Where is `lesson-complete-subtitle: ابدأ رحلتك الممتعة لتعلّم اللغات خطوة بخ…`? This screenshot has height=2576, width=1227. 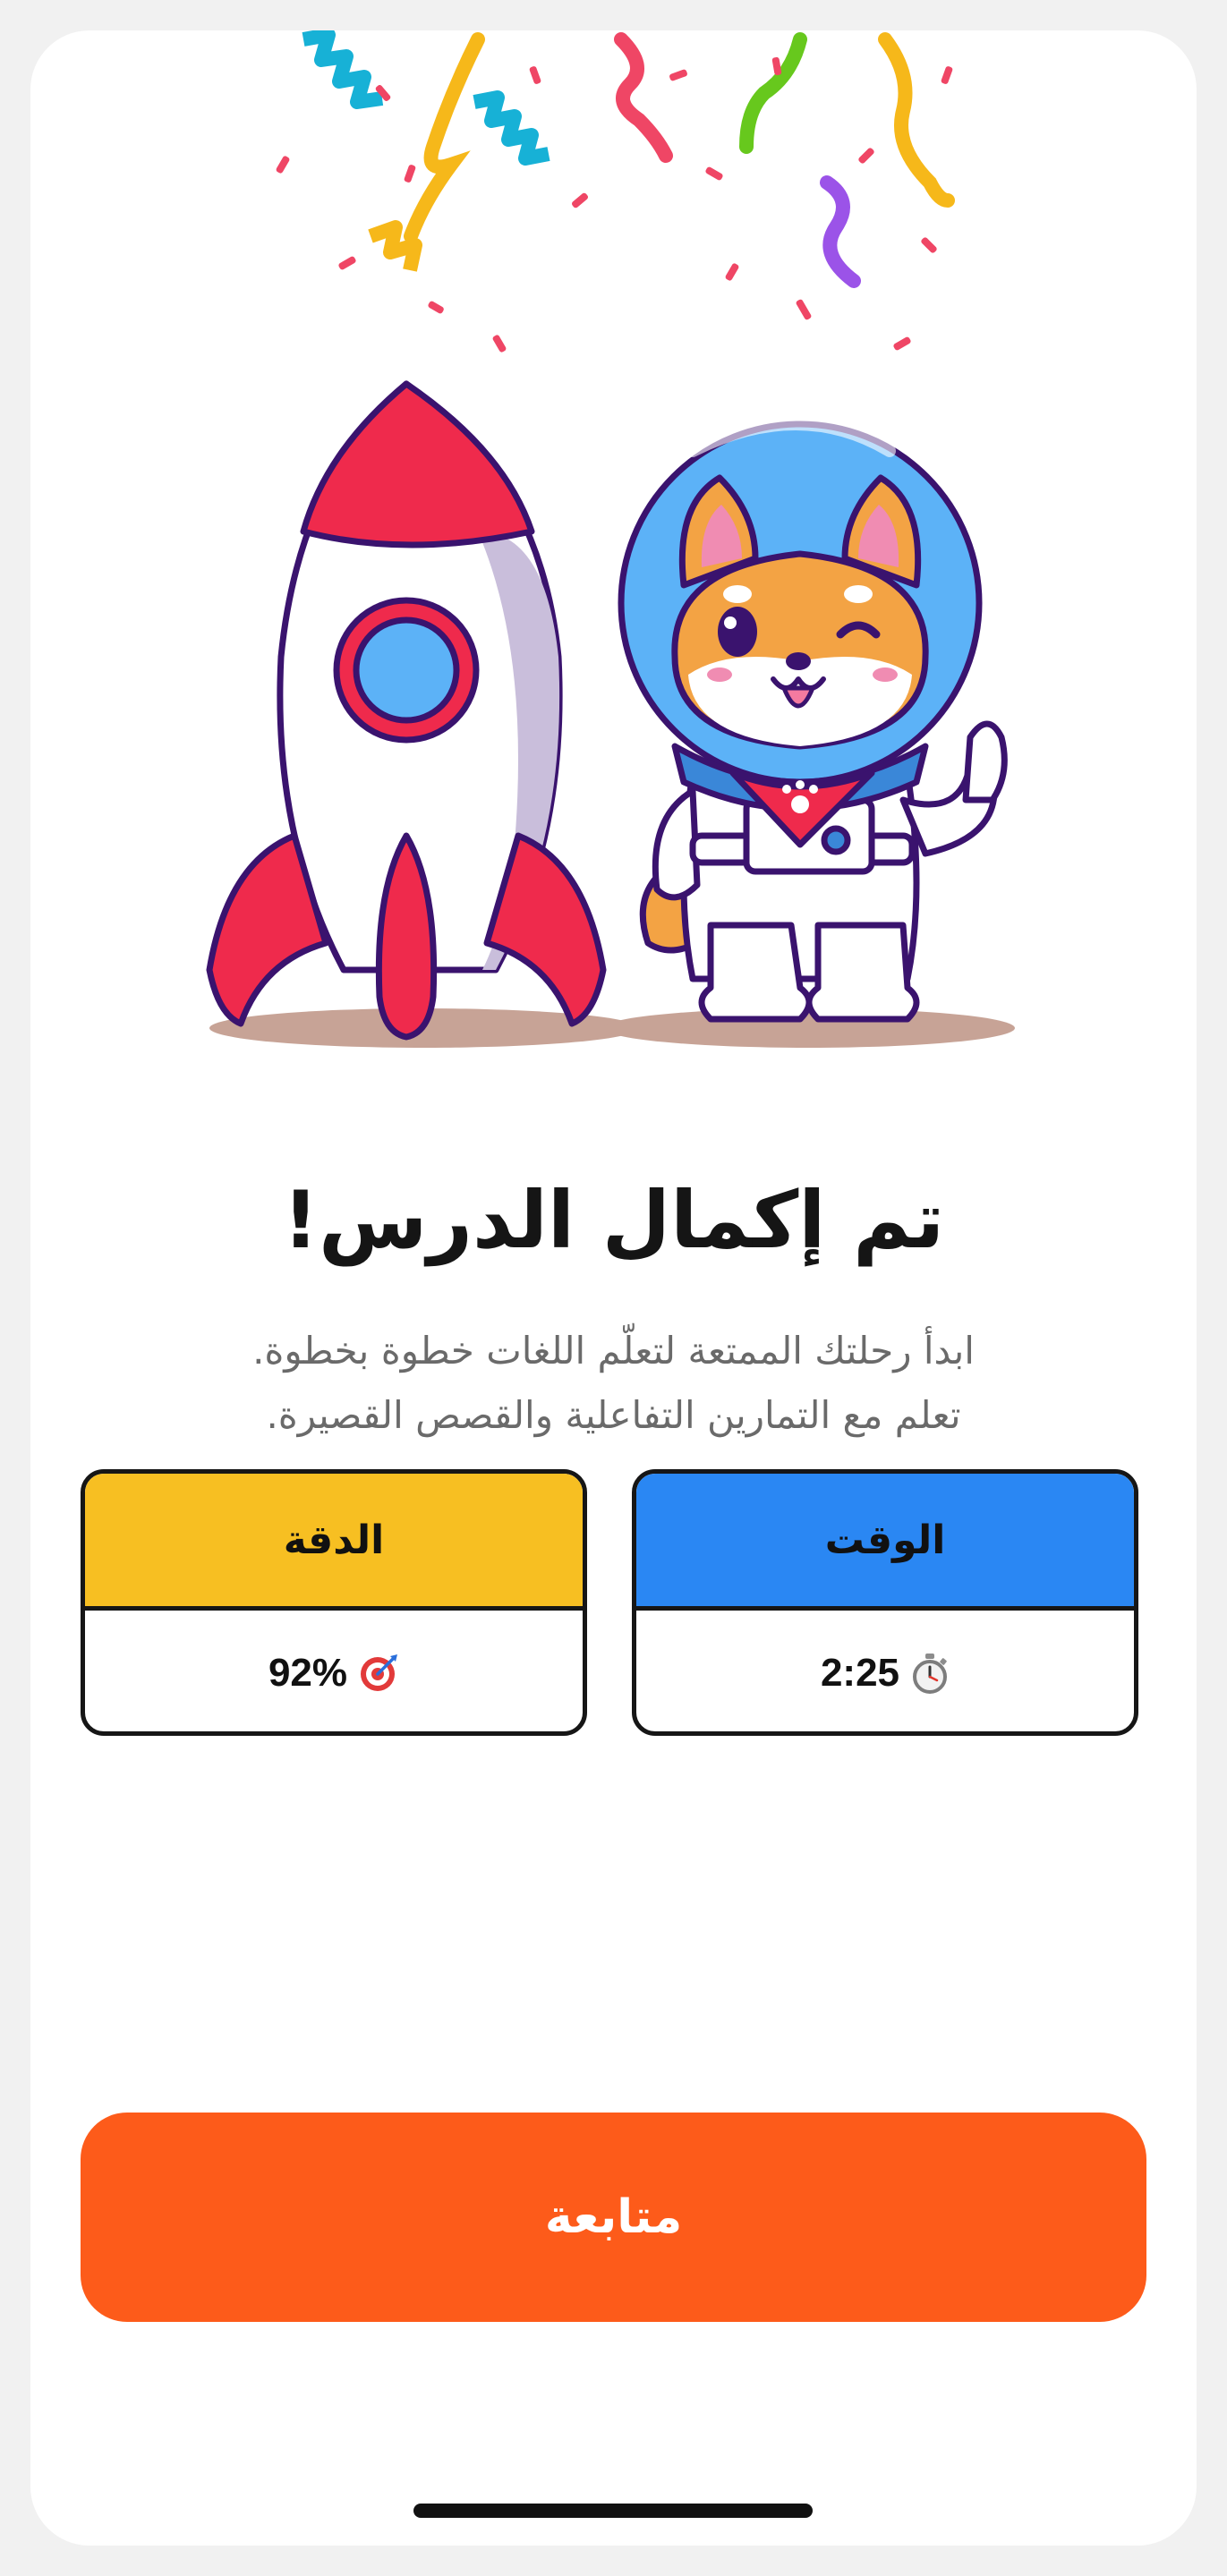
lesson-complete-subtitle: ابدأ رحلتك الممتعة لتعلّم اللغات خطوة بخ… is located at coordinates (614, 1383).